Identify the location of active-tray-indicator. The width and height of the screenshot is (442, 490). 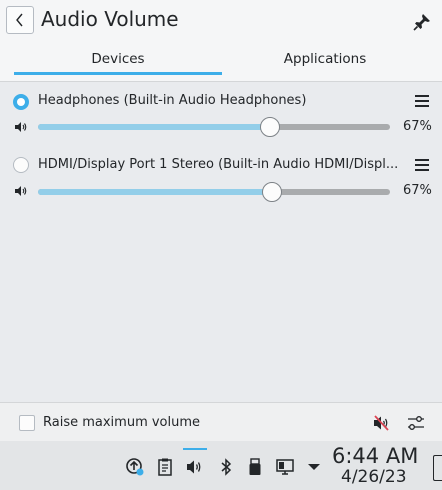
(195, 449).